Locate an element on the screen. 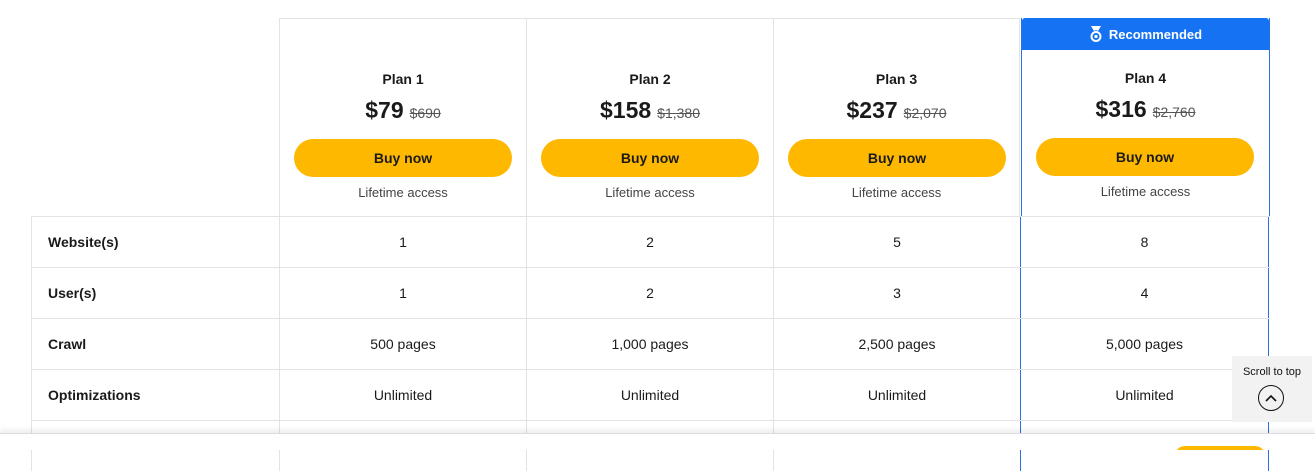 The height and width of the screenshot is (471, 1315). feature-value: 2,500 pages is located at coordinates (896, 344).